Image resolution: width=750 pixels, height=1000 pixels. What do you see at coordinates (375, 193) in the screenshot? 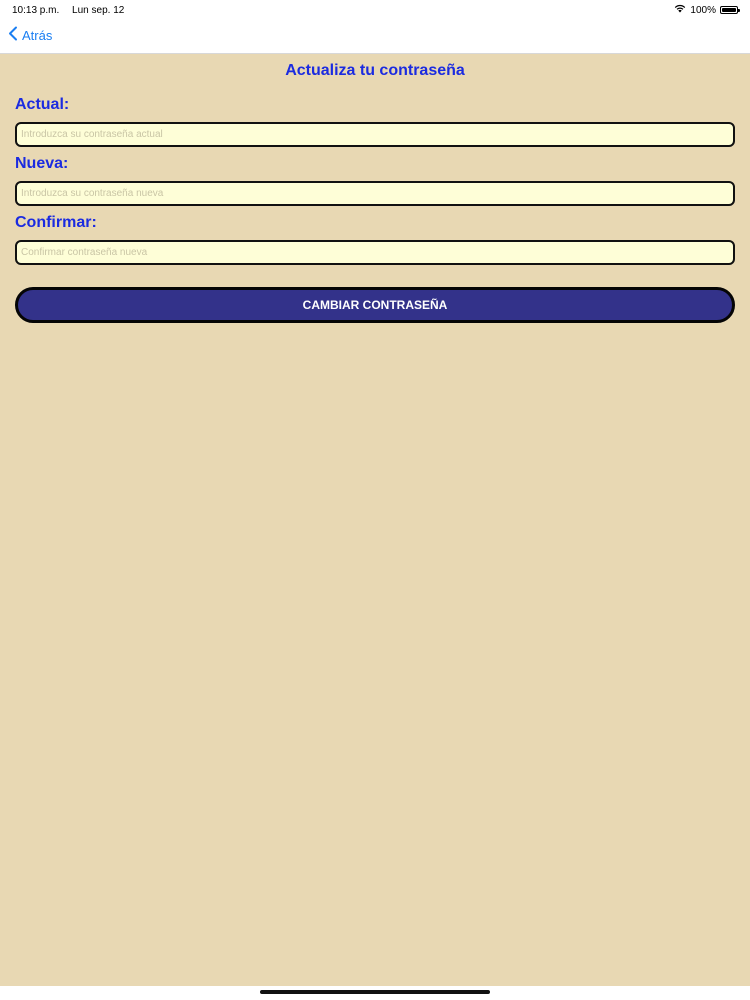
I see `new-password-input` at bounding box center [375, 193].